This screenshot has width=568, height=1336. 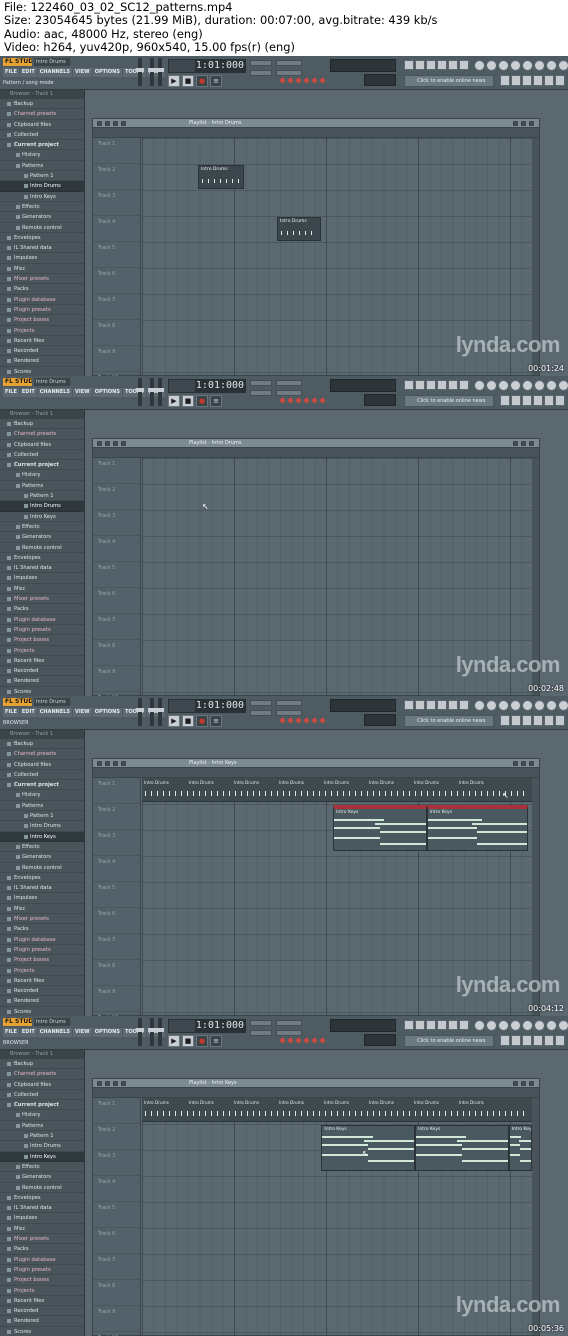 I want to click on time-display: 1:01:000, so click(x=220, y=706).